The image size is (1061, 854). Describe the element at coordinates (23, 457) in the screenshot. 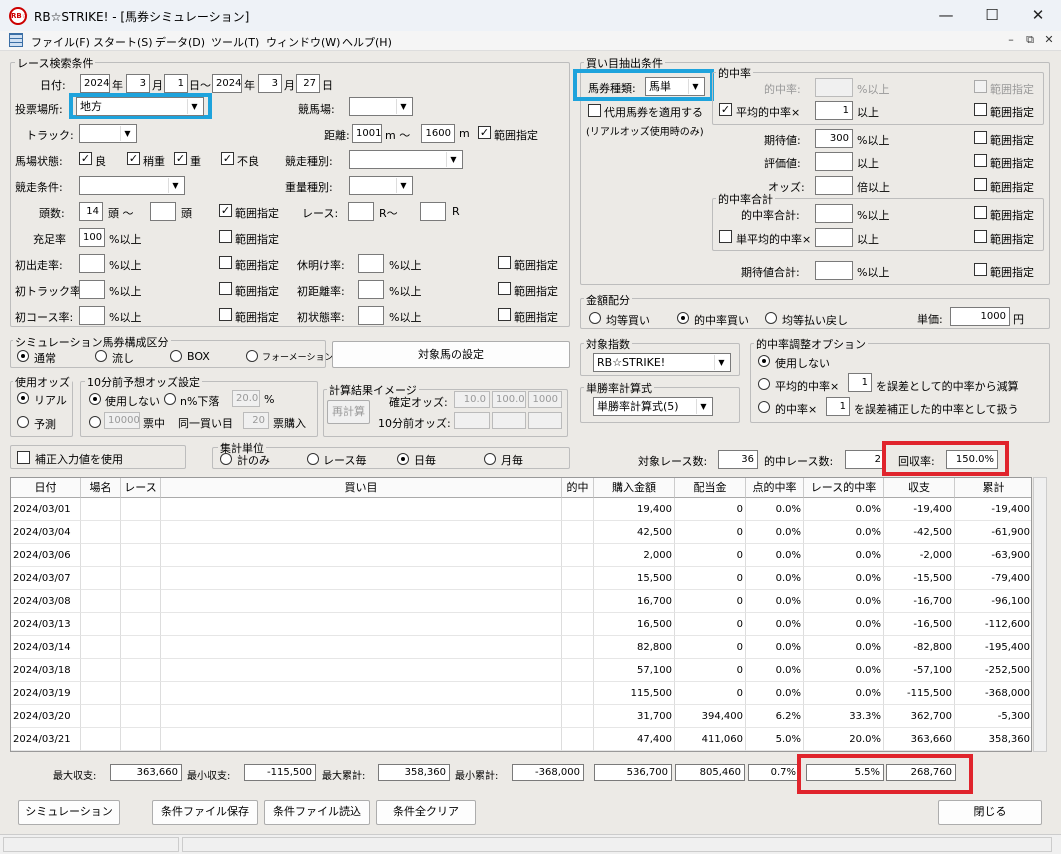

I see `correct-checkbox` at that location.